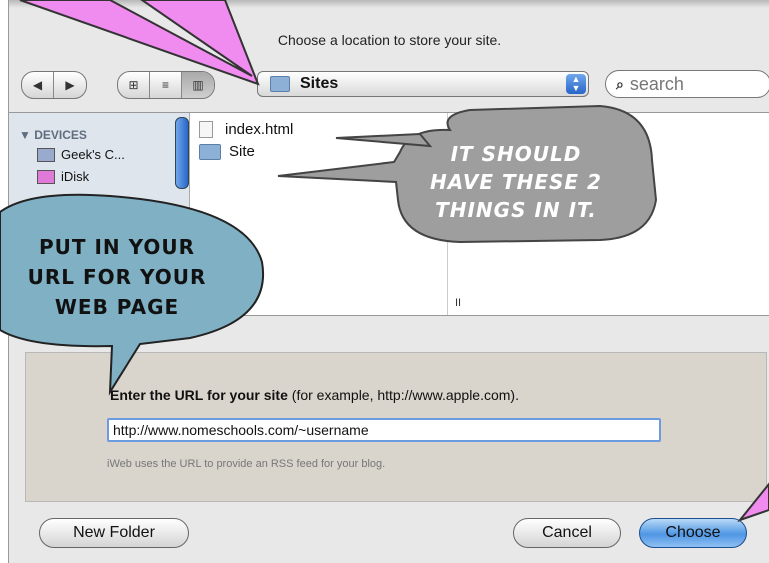 The width and height of the screenshot is (769, 563). What do you see at coordinates (389, 4) in the screenshot?
I see `dialog-top-edge` at bounding box center [389, 4].